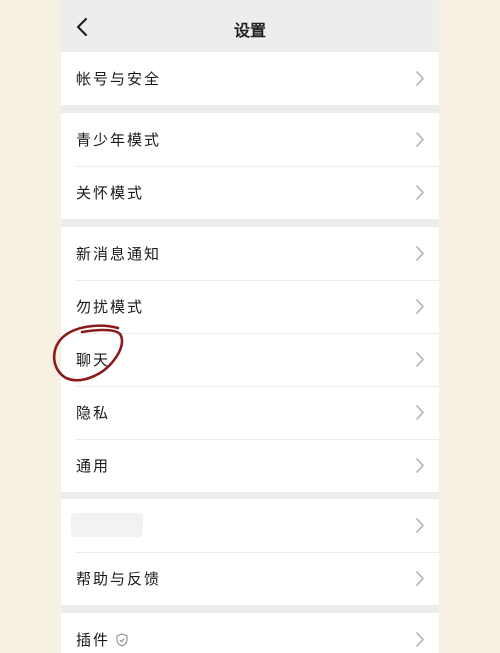 The image size is (500, 653). Describe the element at coordinates (93, 466) in the screenshot. I see `settings-item-label: 通用` at that location.